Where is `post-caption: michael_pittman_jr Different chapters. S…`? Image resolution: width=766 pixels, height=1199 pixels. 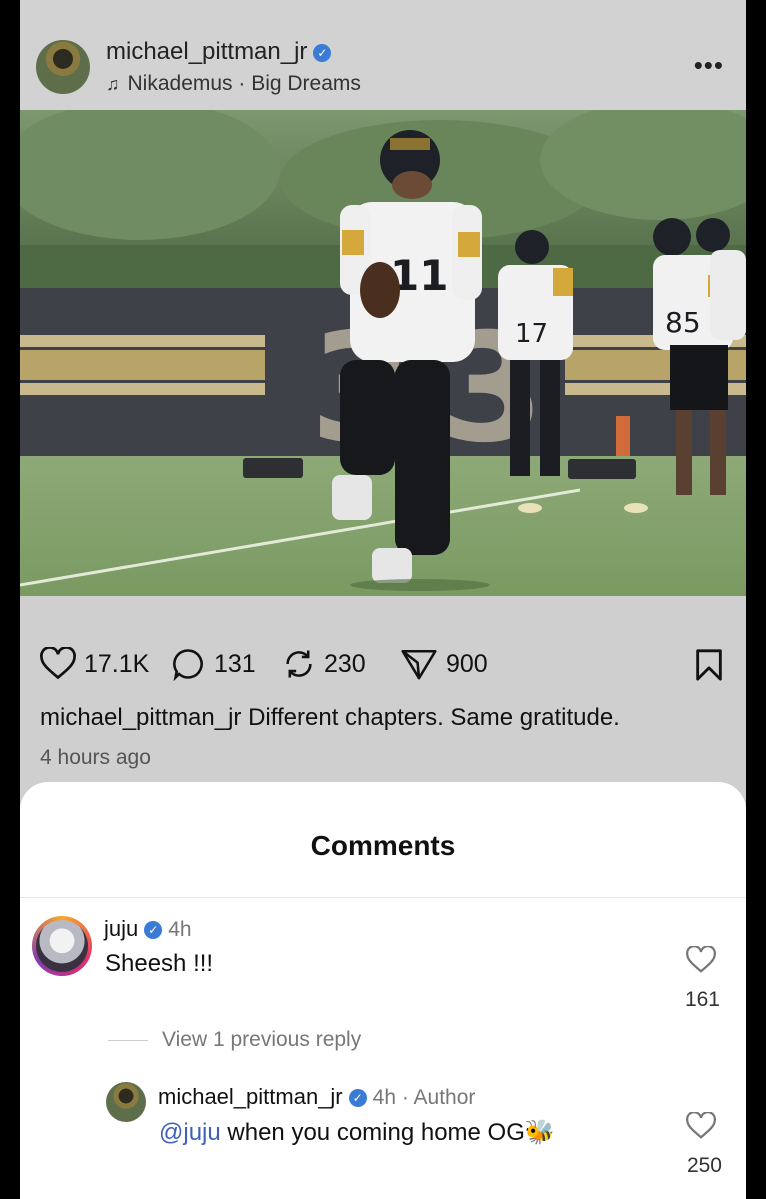 post-caption: michael_pittman_jr Different chapters. S… is located at coordinates (330, 718).